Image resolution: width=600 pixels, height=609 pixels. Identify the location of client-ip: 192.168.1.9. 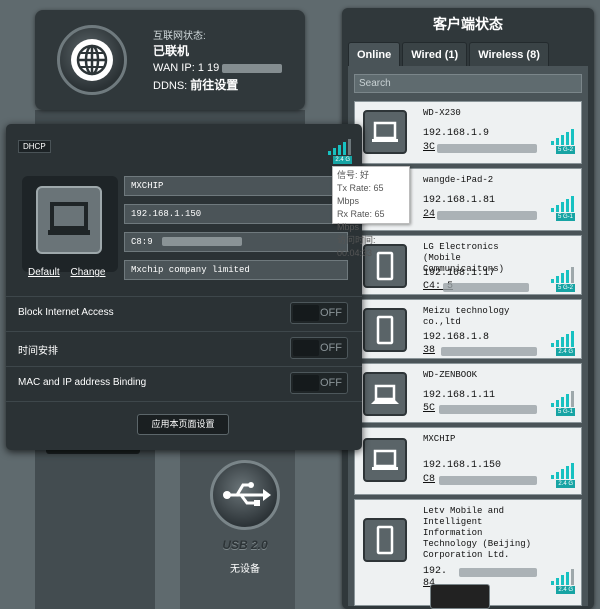
(456, 133).